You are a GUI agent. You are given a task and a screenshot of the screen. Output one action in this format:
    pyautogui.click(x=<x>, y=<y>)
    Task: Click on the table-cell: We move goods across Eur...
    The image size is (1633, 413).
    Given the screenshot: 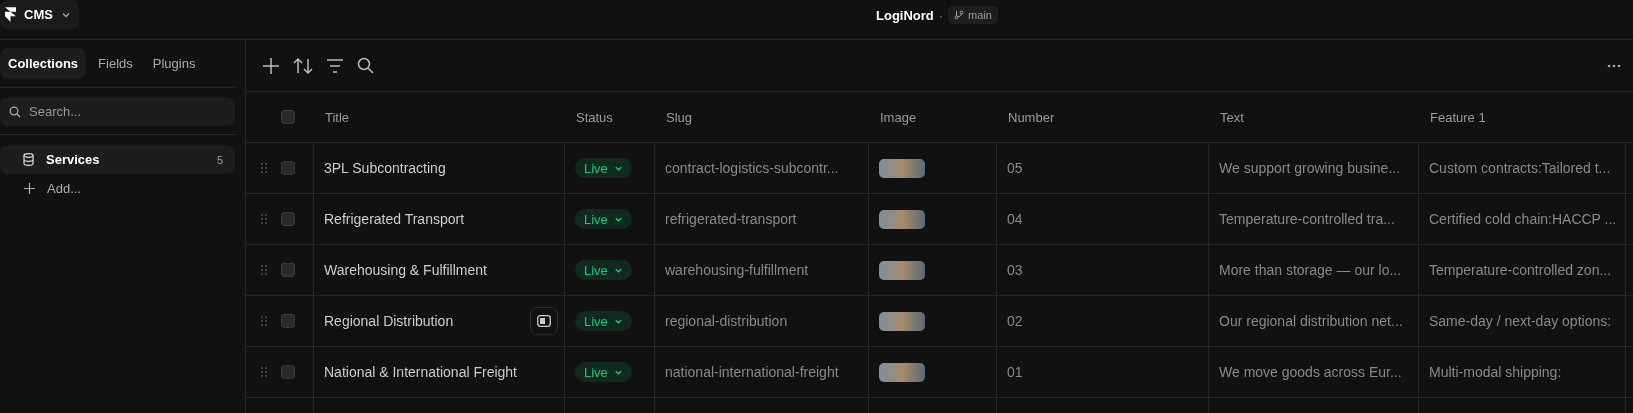 What is the action you would take?
    pyautogui.click(x=1310, y=372)
    